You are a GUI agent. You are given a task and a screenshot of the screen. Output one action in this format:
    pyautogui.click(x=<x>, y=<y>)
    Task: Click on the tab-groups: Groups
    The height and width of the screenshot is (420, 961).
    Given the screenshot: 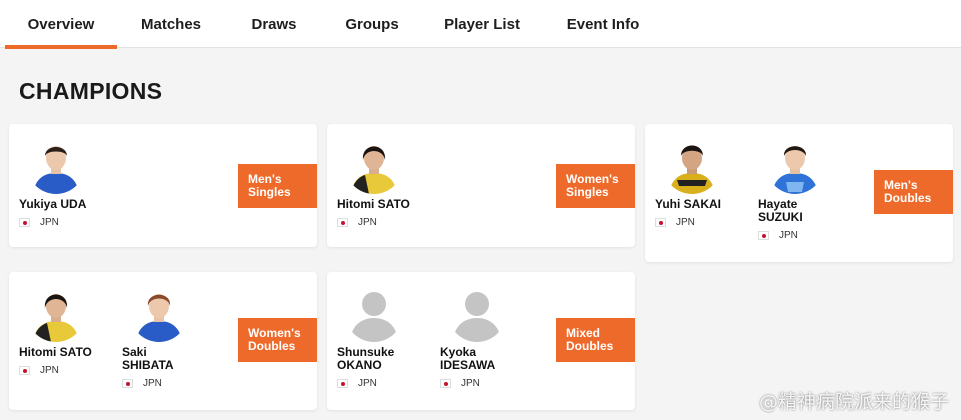 What is the action you would take?
    pyautogui.click(x=372, y=24)
    